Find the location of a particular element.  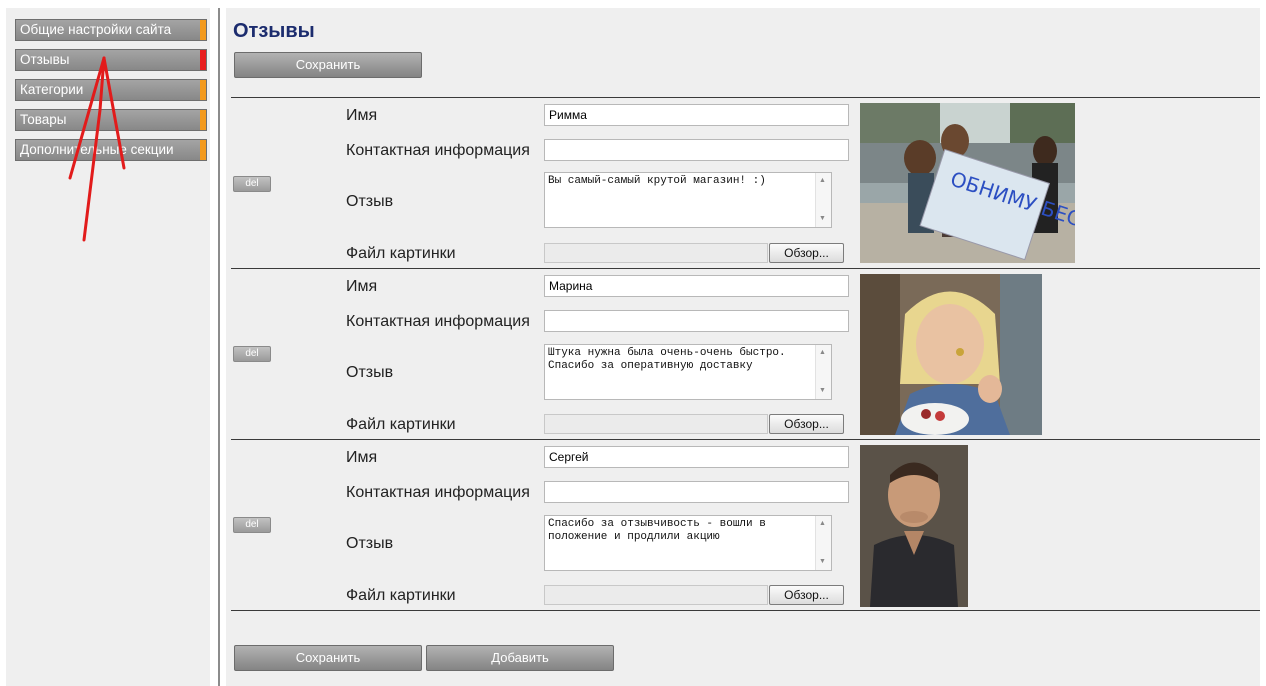

sidebar-item-label: Общие настройки сайта is located at coordinates (96, 29).